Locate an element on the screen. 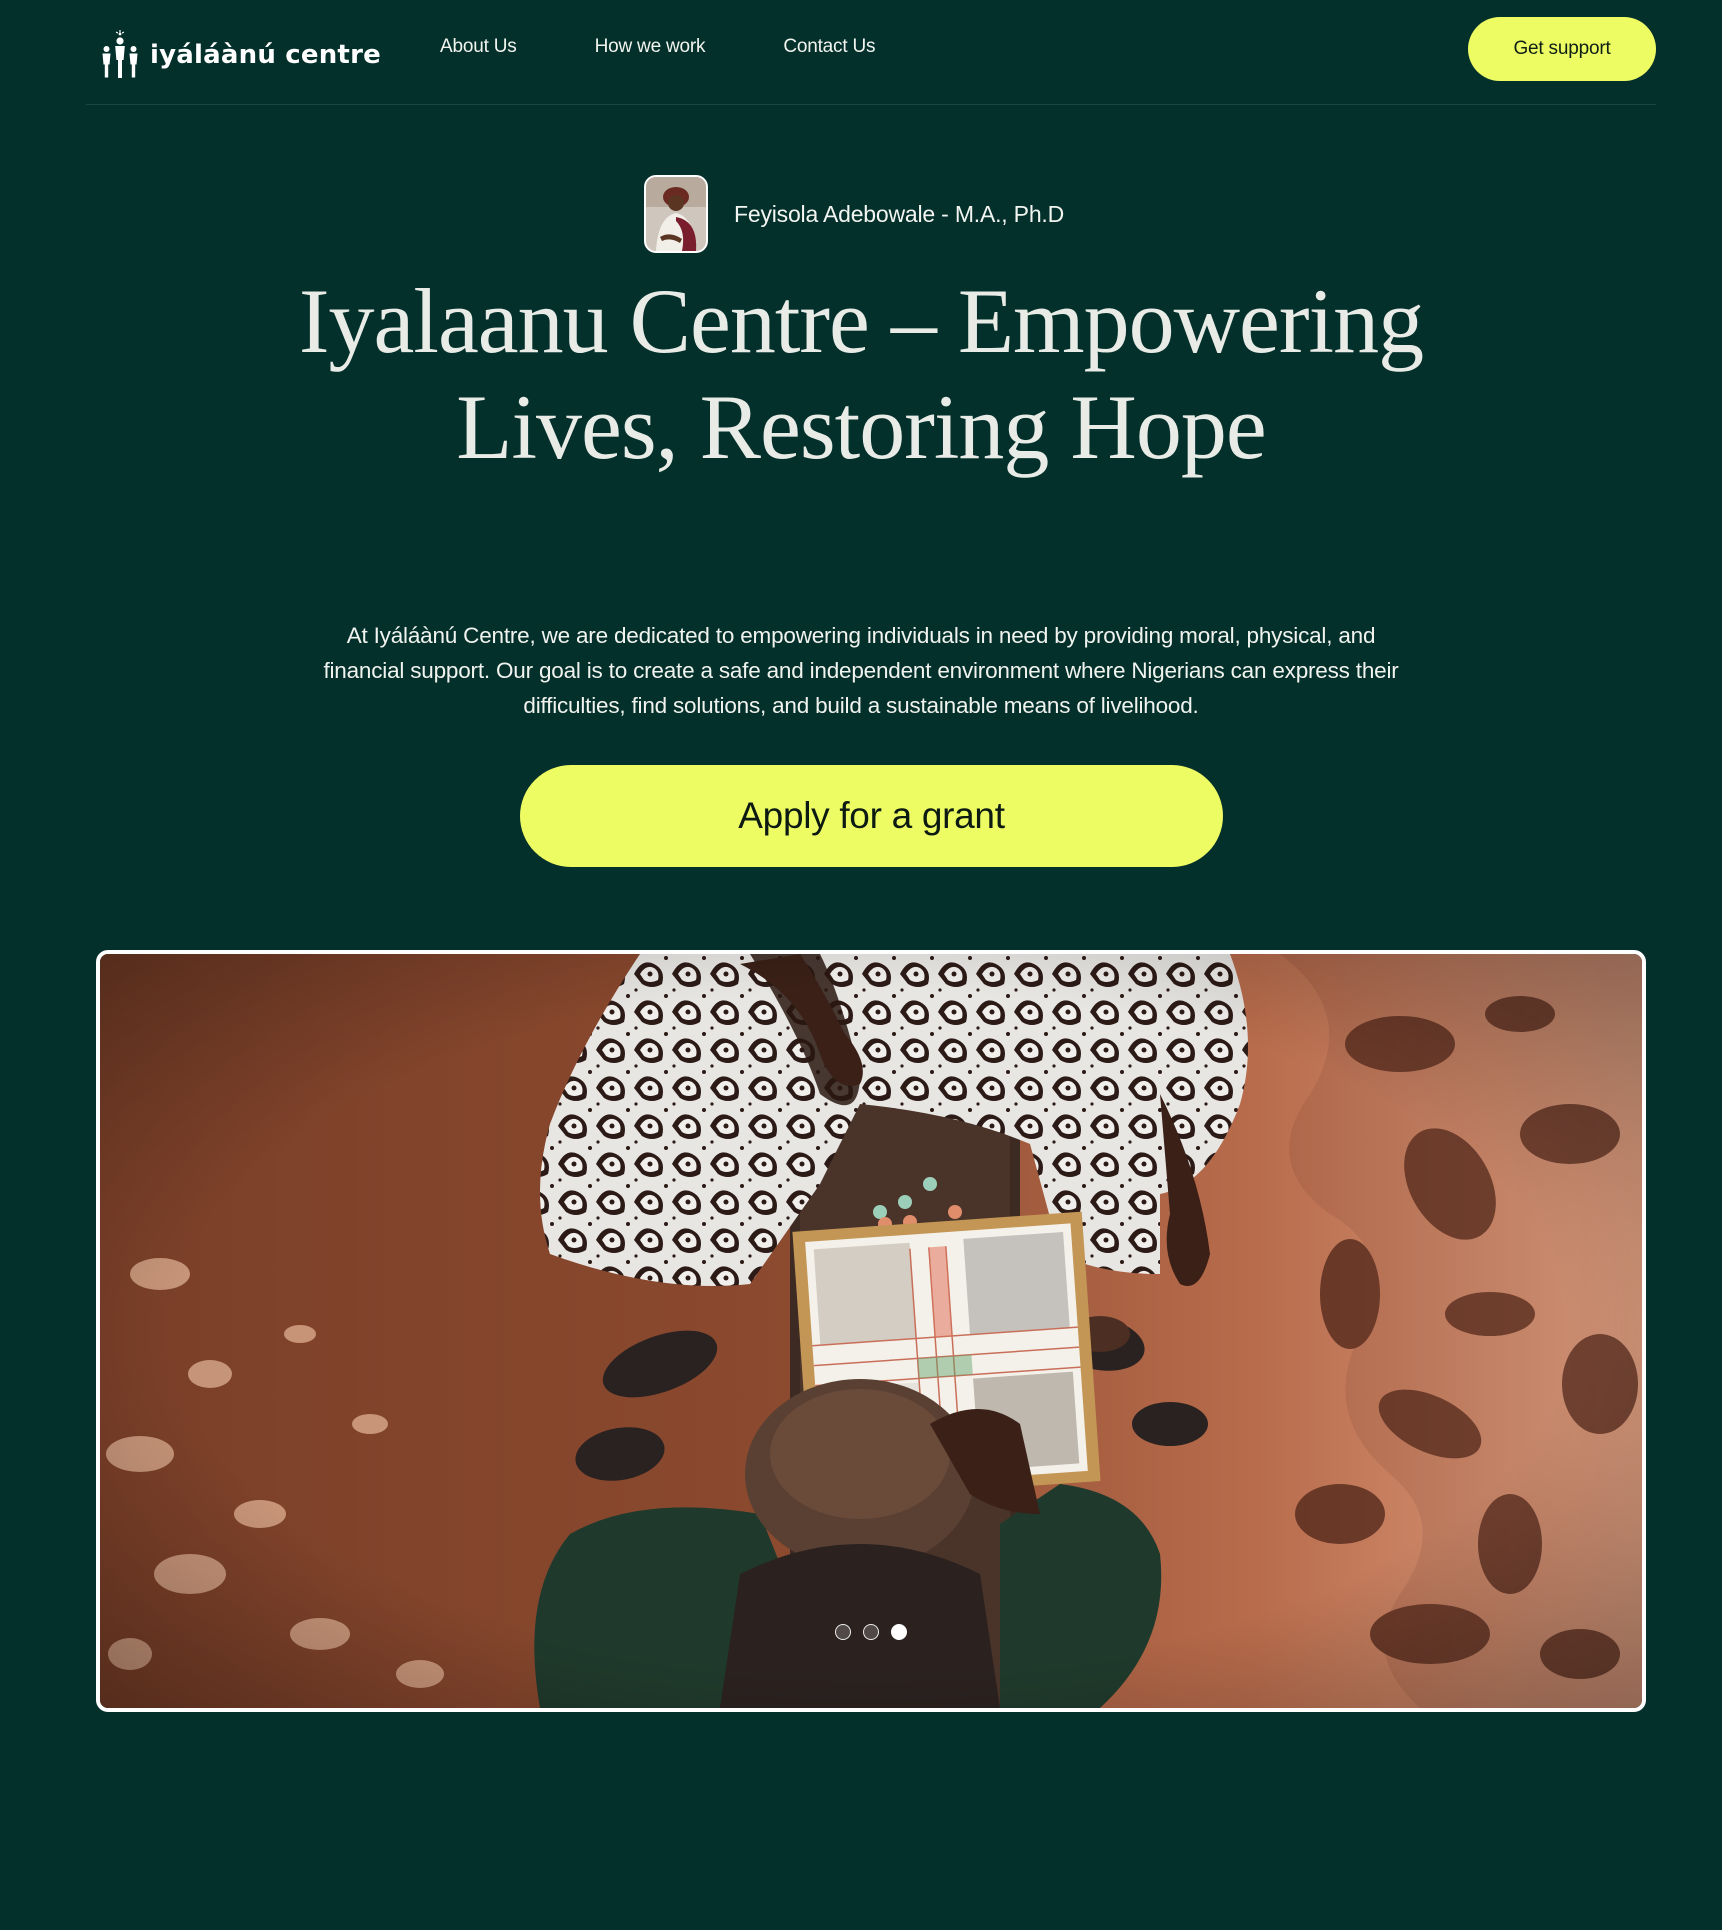 The width and height of the screenshot is (1722, 1930). main-nav: About Us How we work Contact Us is located at coordinates (658, 47).